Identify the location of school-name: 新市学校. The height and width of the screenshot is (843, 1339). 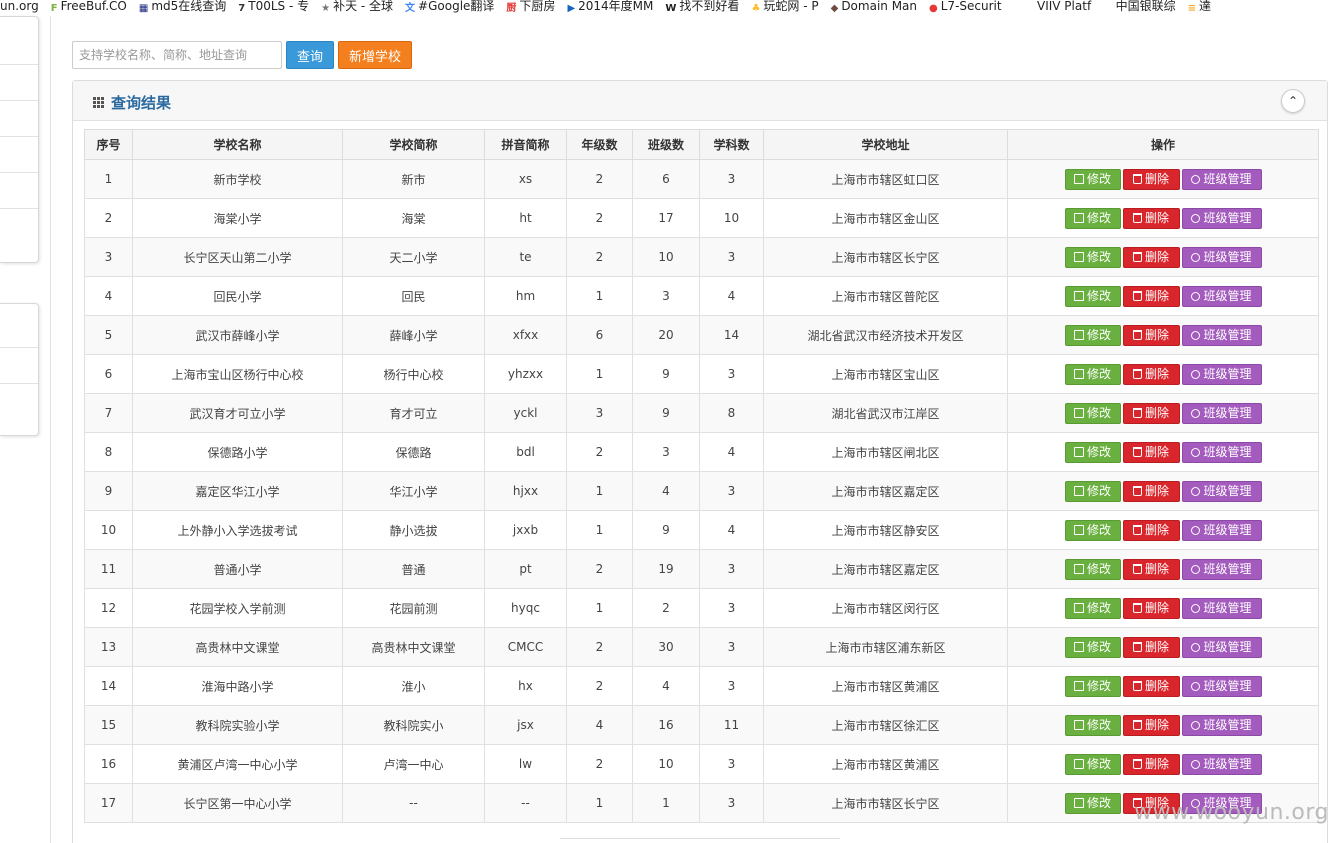
(237, 179).